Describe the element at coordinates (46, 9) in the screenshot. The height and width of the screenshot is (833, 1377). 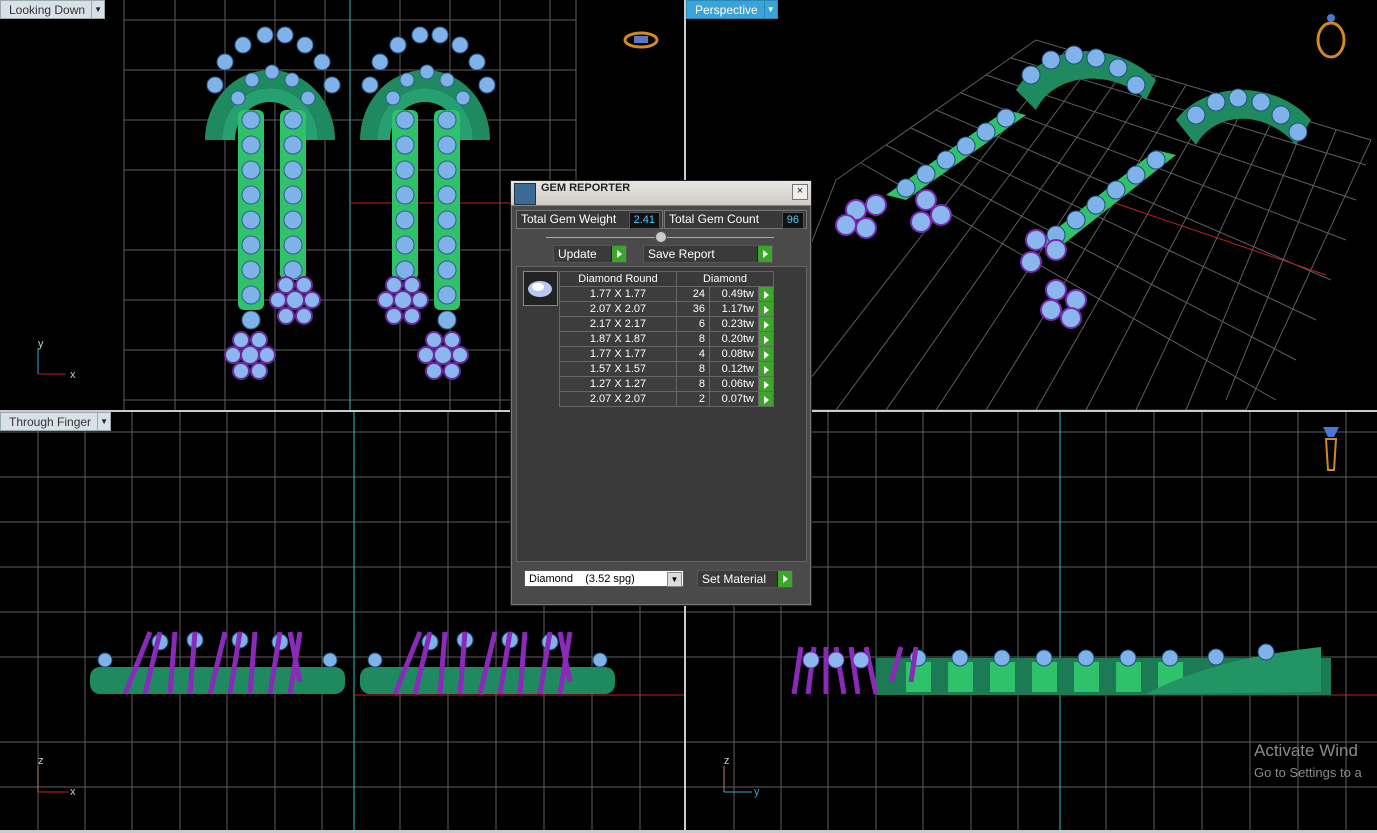
I see `viewport-label: Looking Down` at that location.